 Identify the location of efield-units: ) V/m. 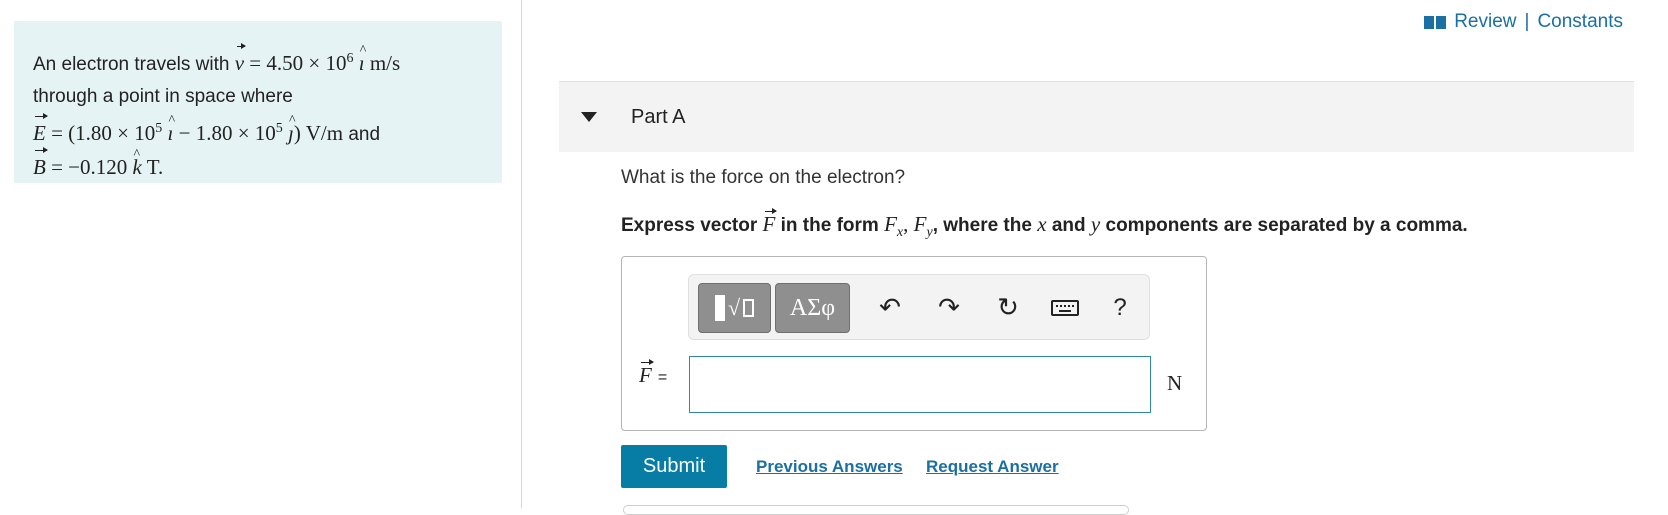
(318, 133).